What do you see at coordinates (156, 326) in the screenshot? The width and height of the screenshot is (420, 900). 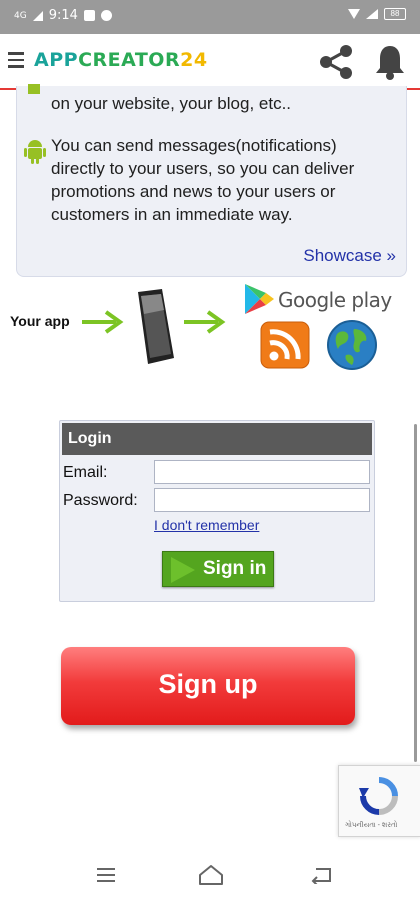 I see `smartphone-icon` at bounding box center [156, 326].